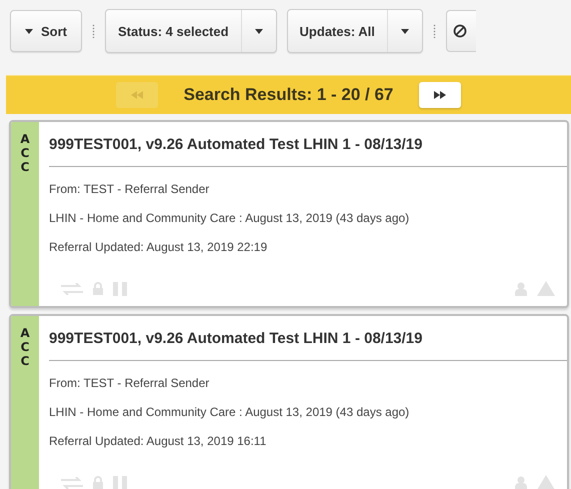  I want to click on filter-dropdown: Status: 4 selected, so click(191, 31).